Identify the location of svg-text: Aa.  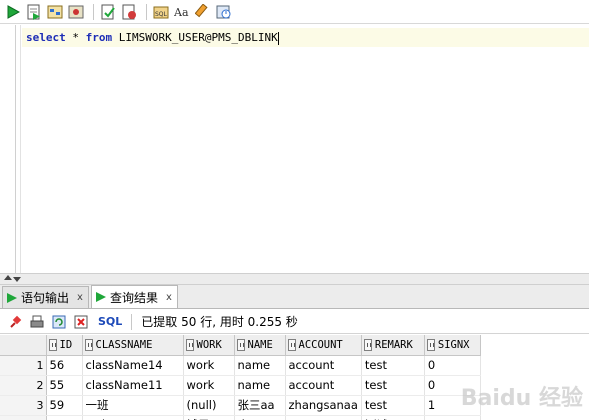
(181, 12).